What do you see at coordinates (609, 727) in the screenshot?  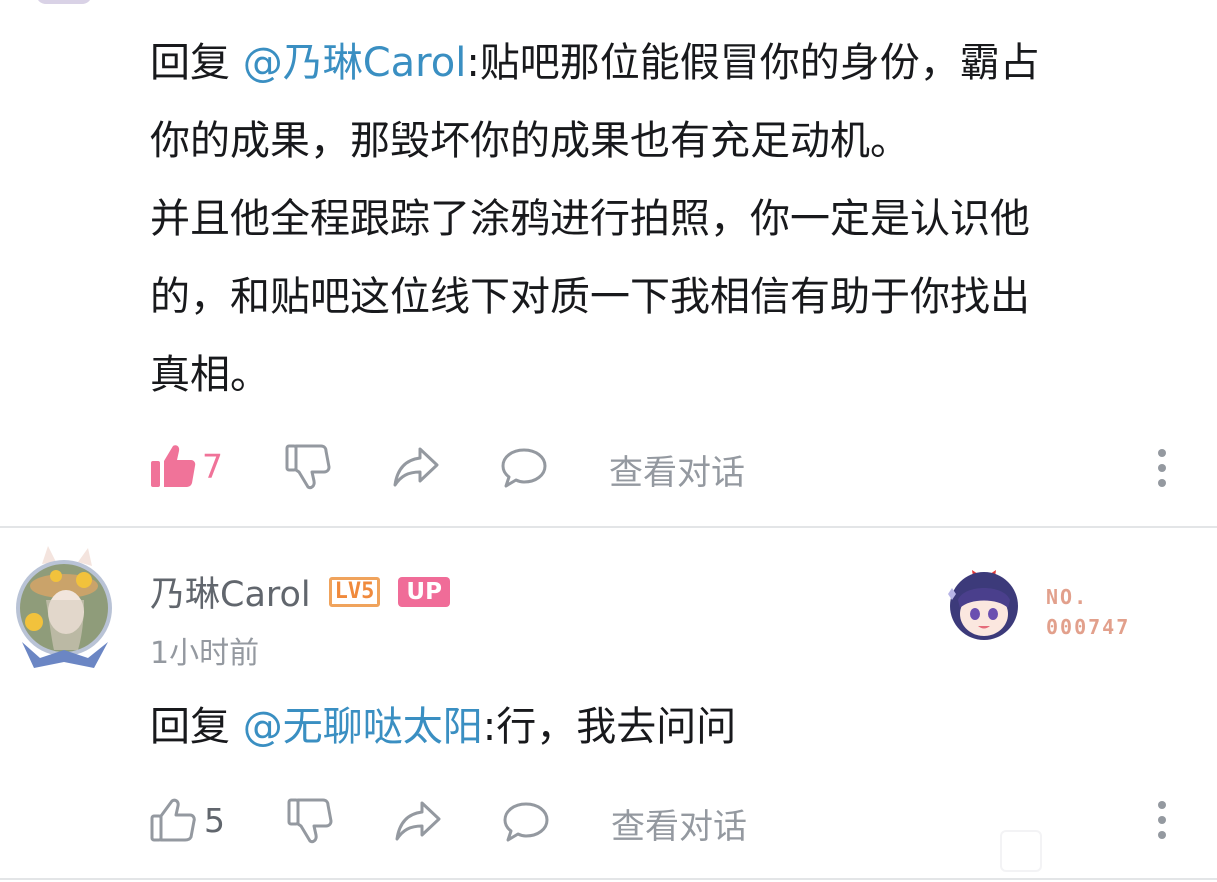 I see `comment-text: :行，我去问问` at bounding box center [609, 727].